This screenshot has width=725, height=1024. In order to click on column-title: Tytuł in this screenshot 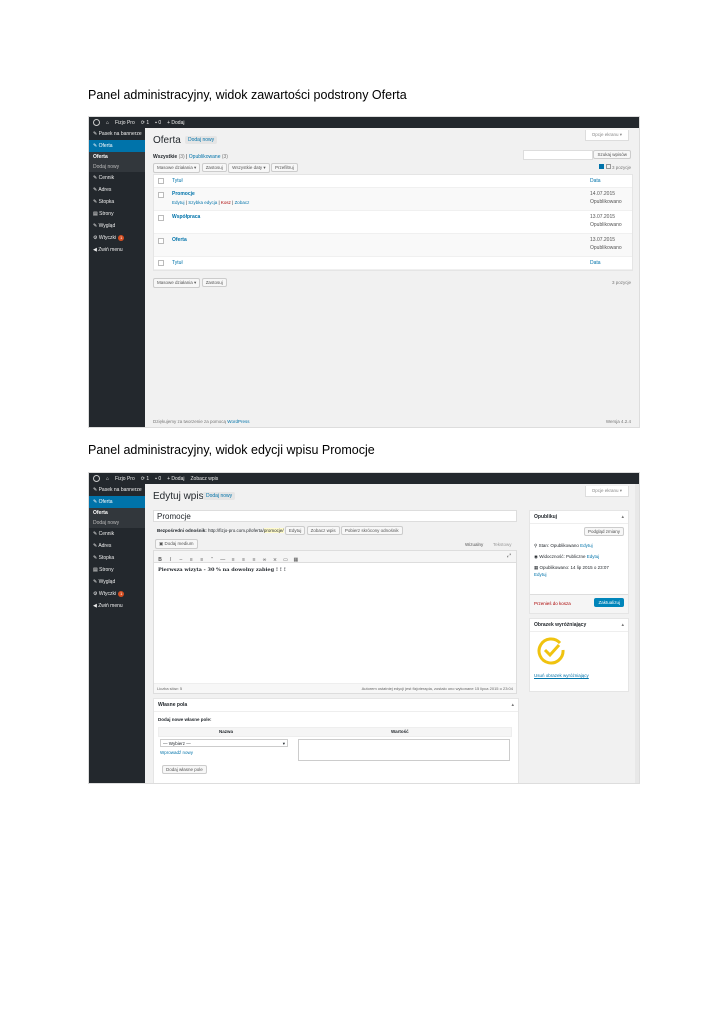, I will do `click(177, 181)`.